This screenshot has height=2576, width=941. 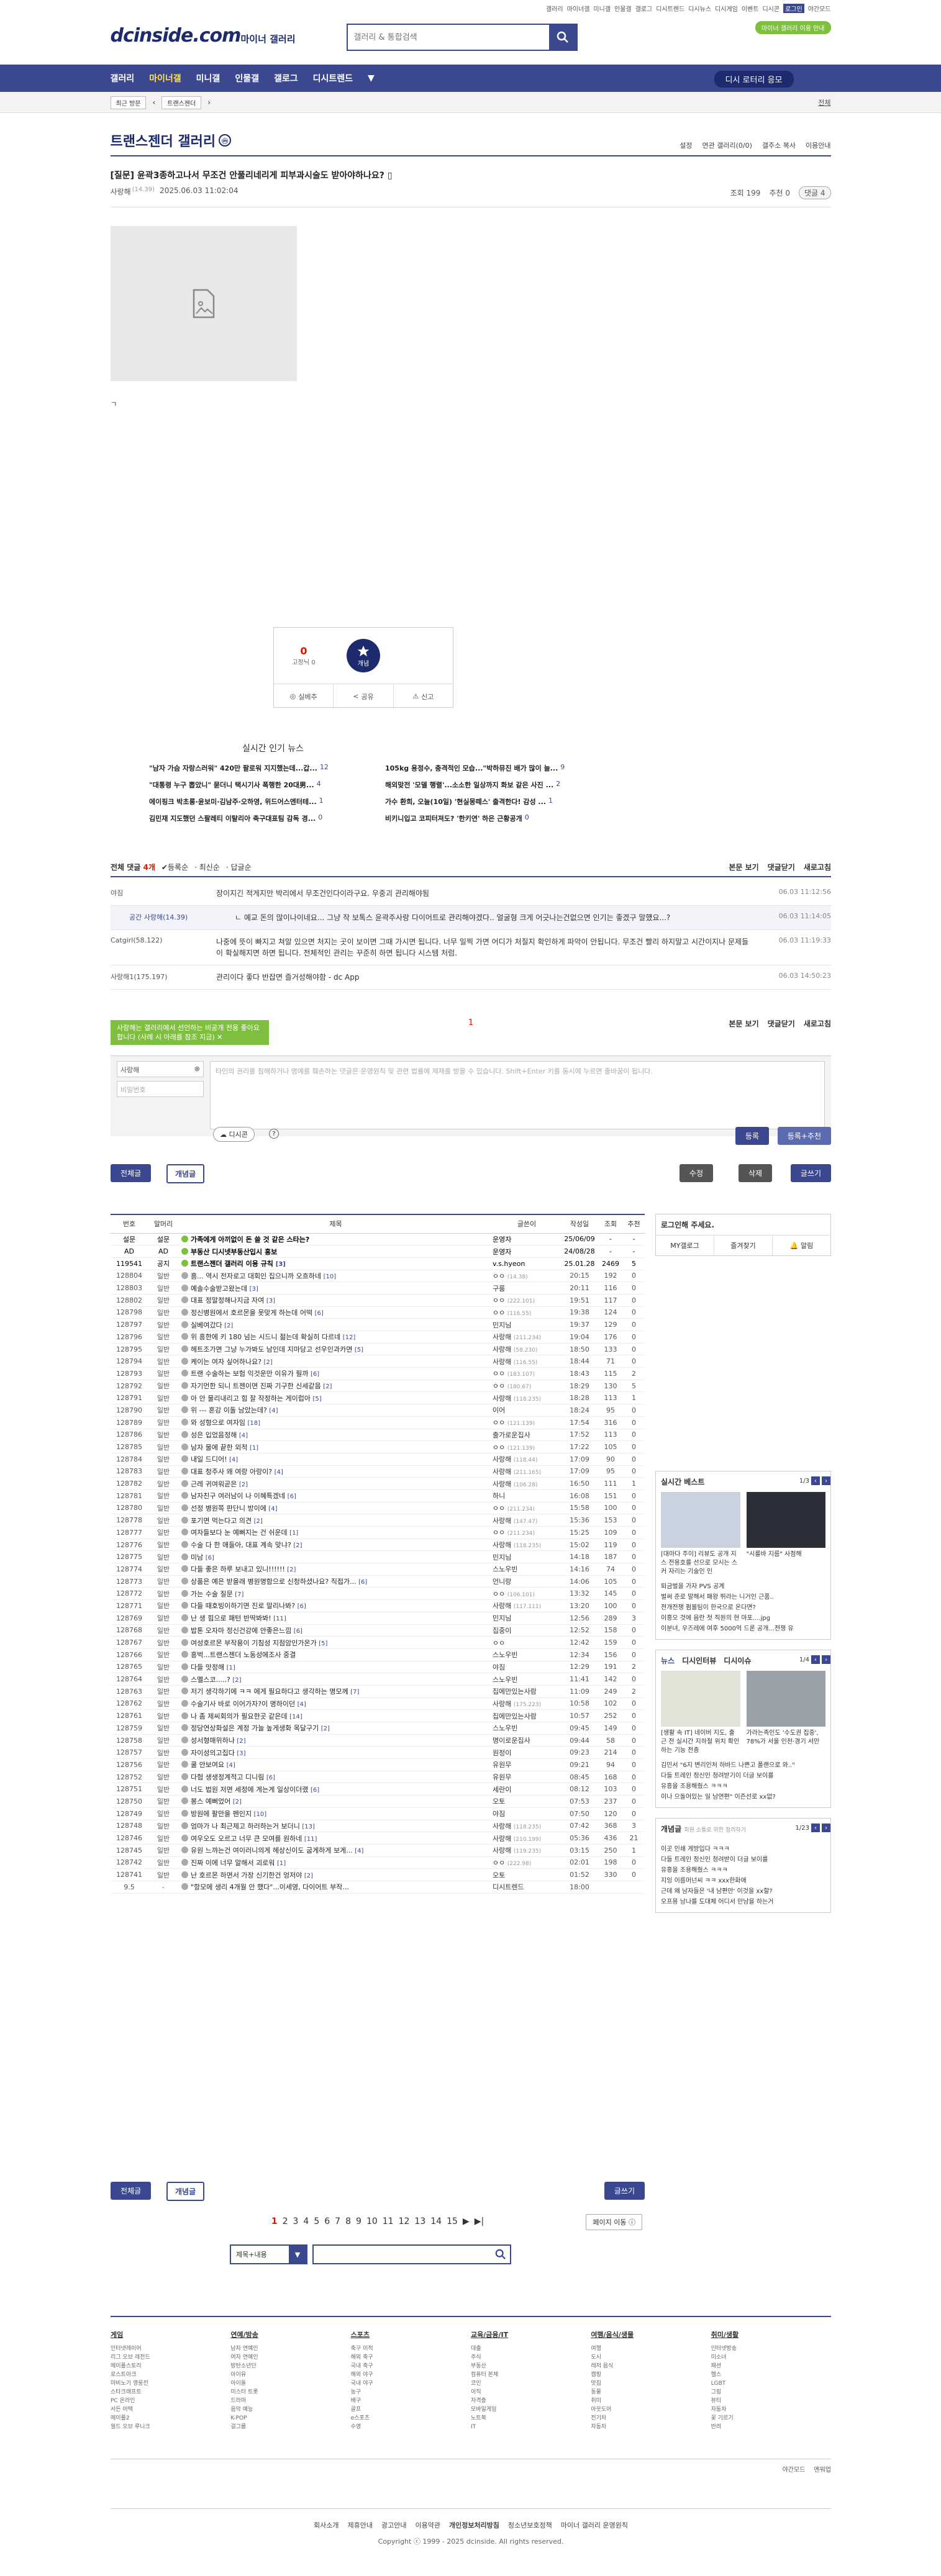 I want to click on edit-button: 수정, so click(x=696, y=1173).